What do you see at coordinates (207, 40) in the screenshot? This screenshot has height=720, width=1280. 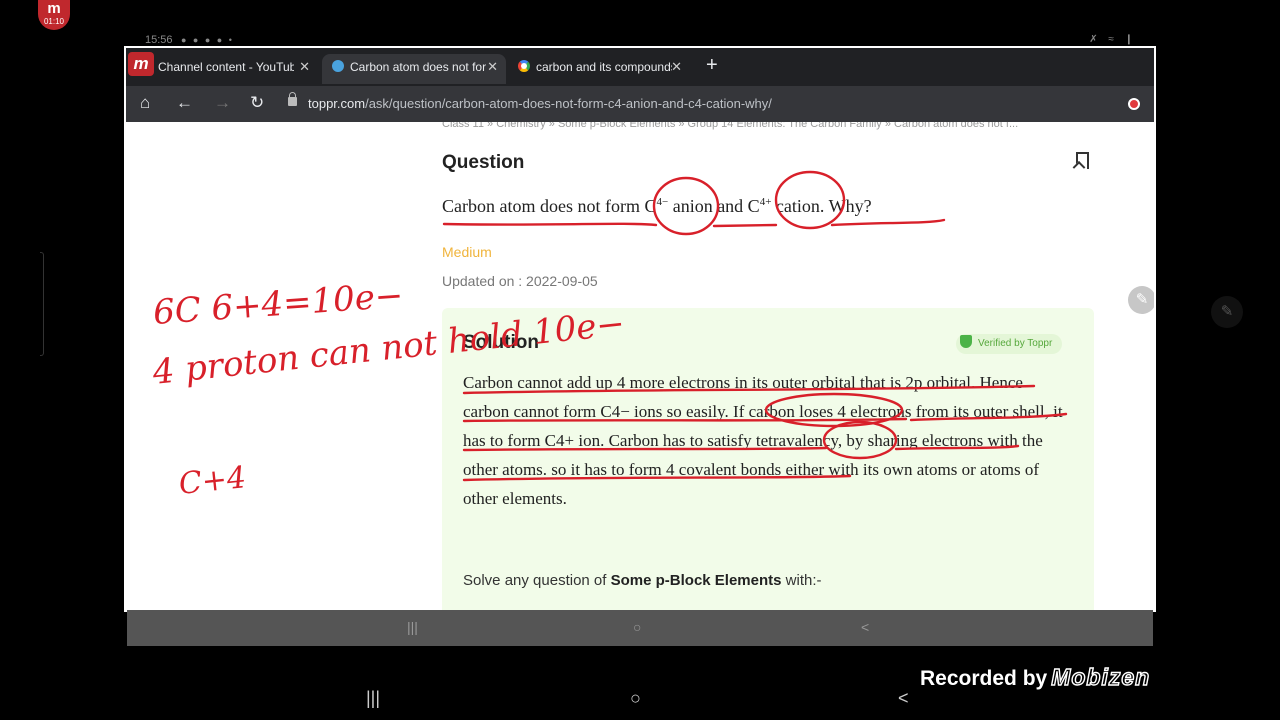 I see `notification-icons: ● ● ● ● •` at bounding box center [207, 40].